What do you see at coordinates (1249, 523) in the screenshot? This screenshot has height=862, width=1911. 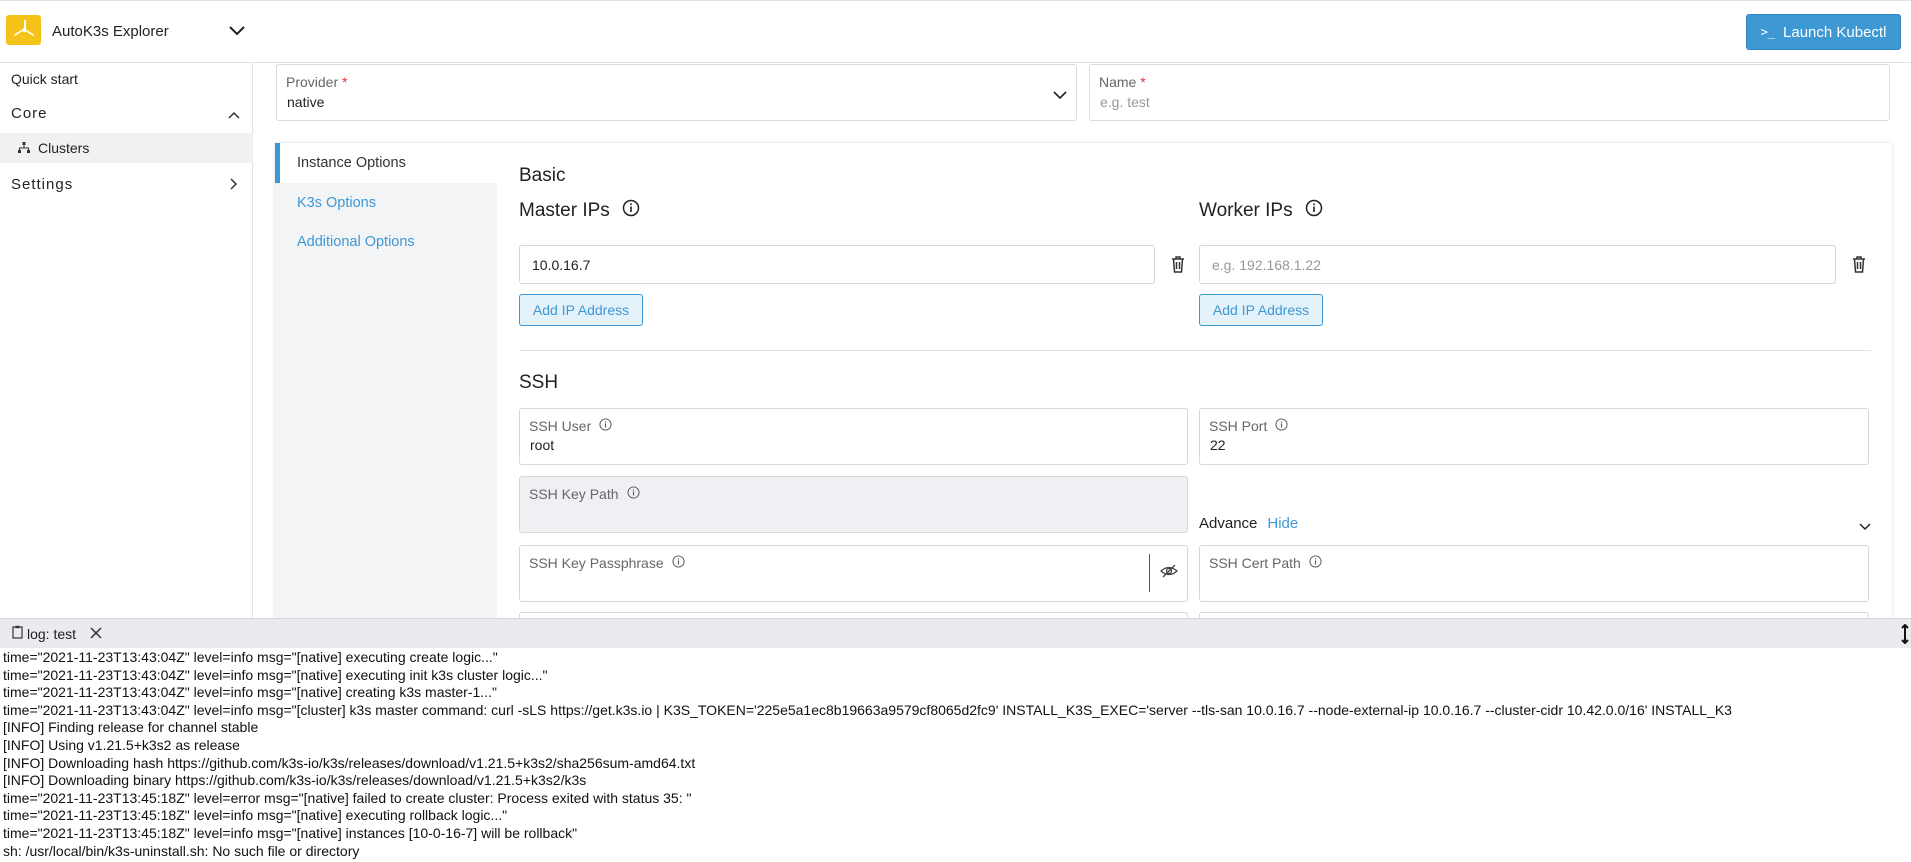 I see `advance-toggle: Advance Hide` at bounding box center [1249, 523].